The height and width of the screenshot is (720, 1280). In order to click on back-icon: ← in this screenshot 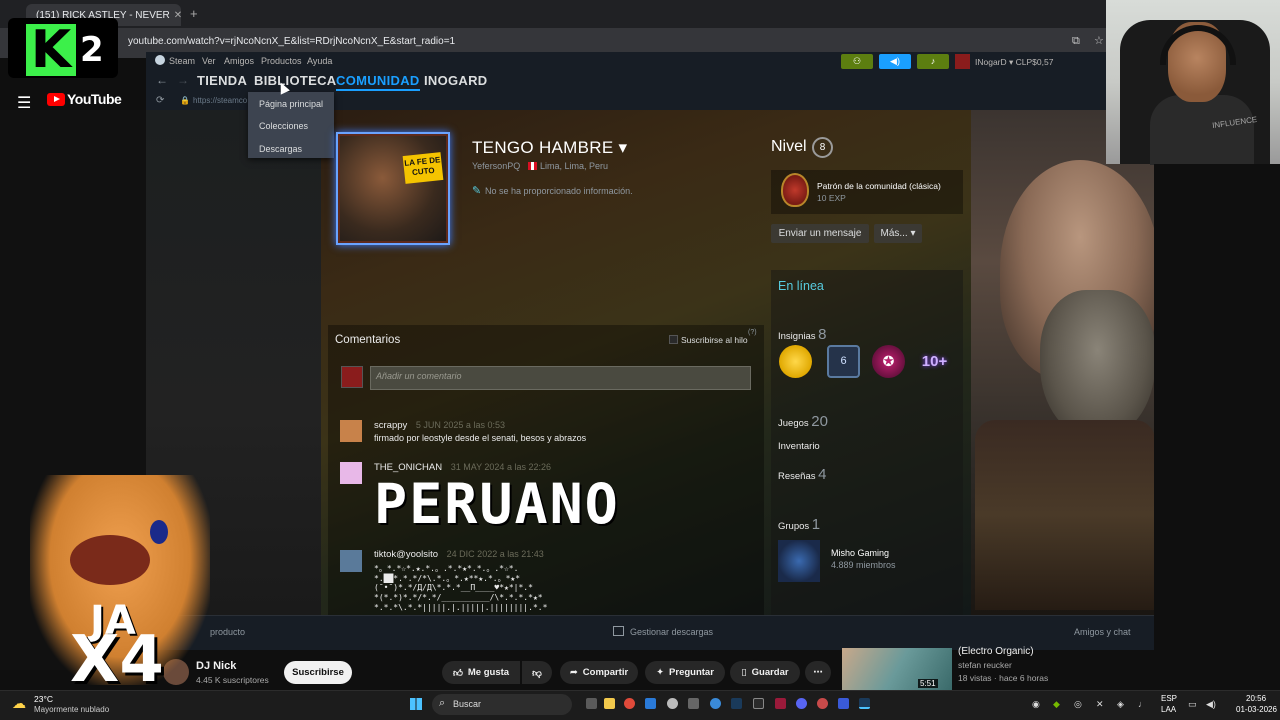, I will do `click(162, 80)`.